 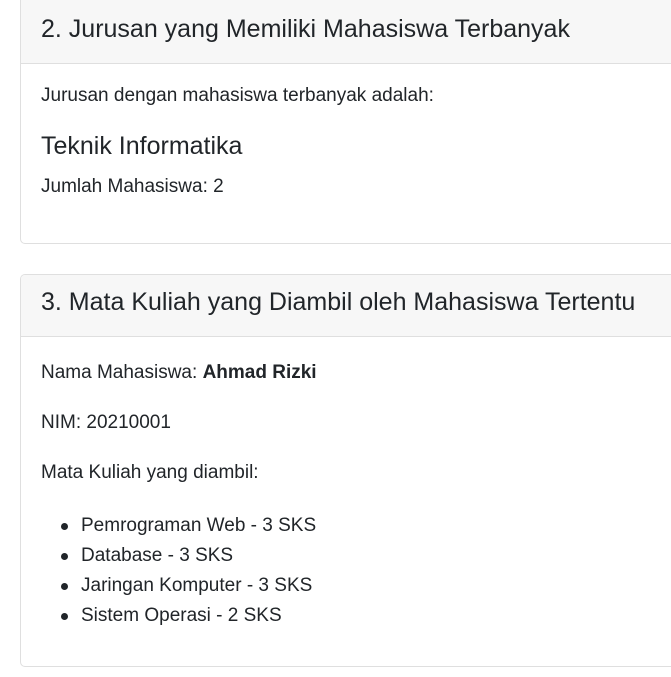 I want to click on courses-label: Mata Kuliah yang diambil:, so click(x=150, y=472).